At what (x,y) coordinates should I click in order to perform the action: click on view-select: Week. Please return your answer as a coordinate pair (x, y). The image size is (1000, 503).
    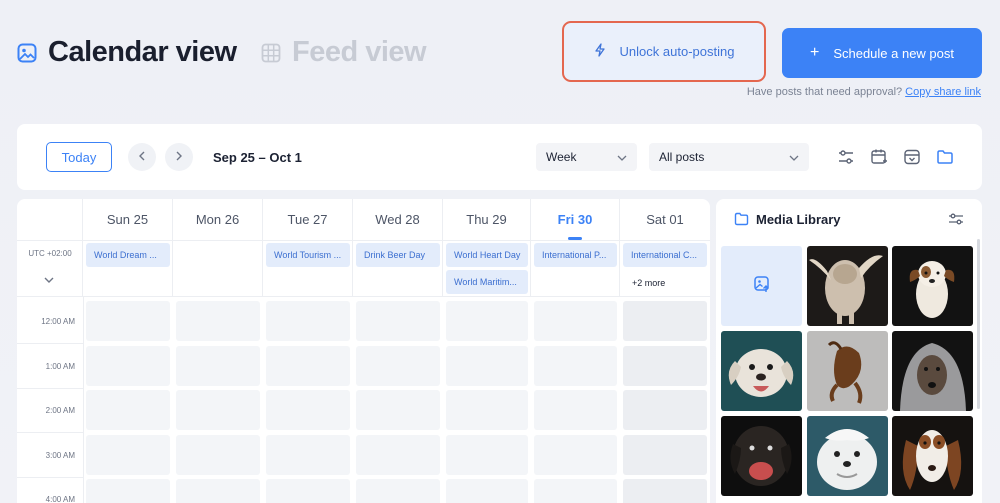
    Looking at the image, I should click on (586, 157).